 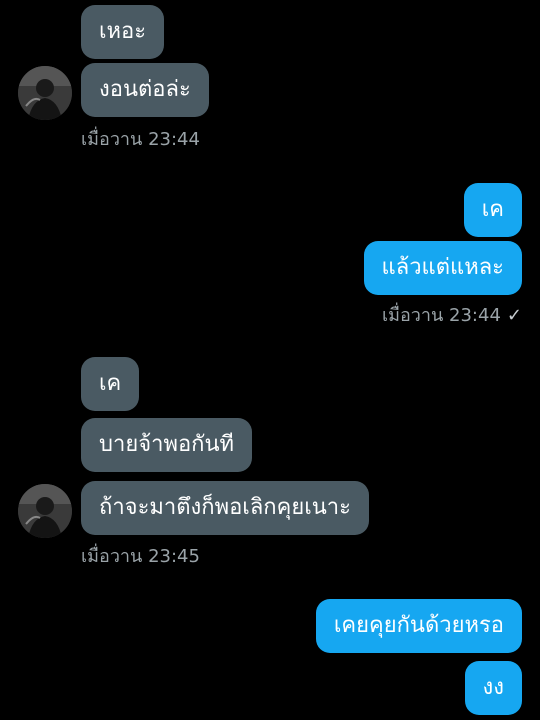 I want to click on outgoing-message: เค, so click(x=492, y=210).